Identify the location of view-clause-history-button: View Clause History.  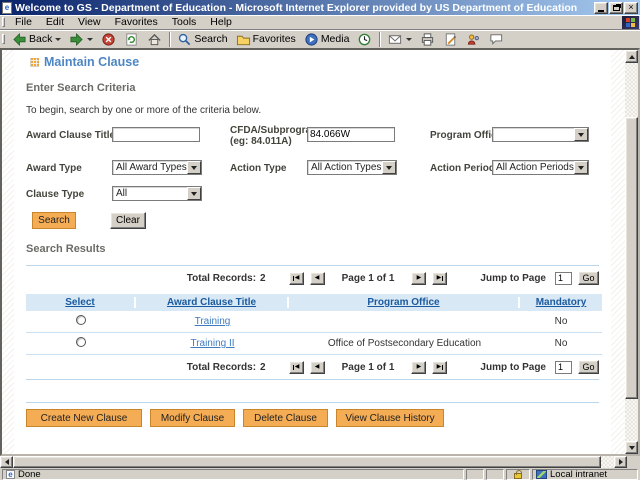
(390, 418).